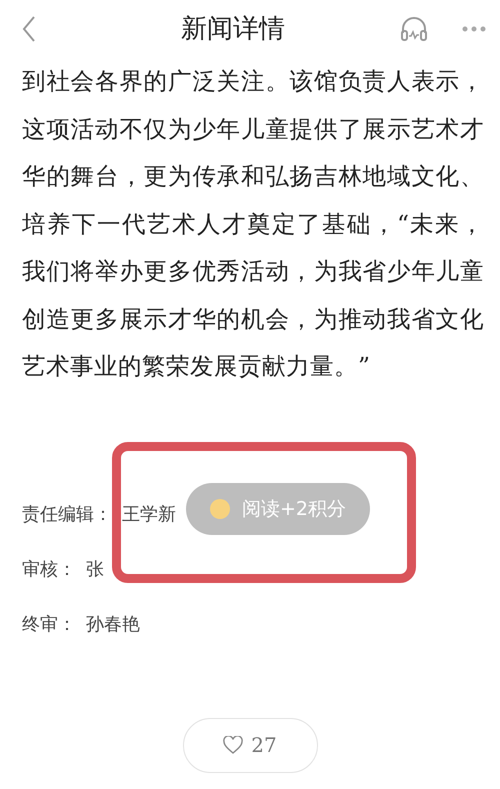 The width and height of the screenshot is (500, 789). What do you see at coordinates (278, 509) in the screenshot?
I see `toast-message: 阅读+2积分` at bounding box center [278, 509].